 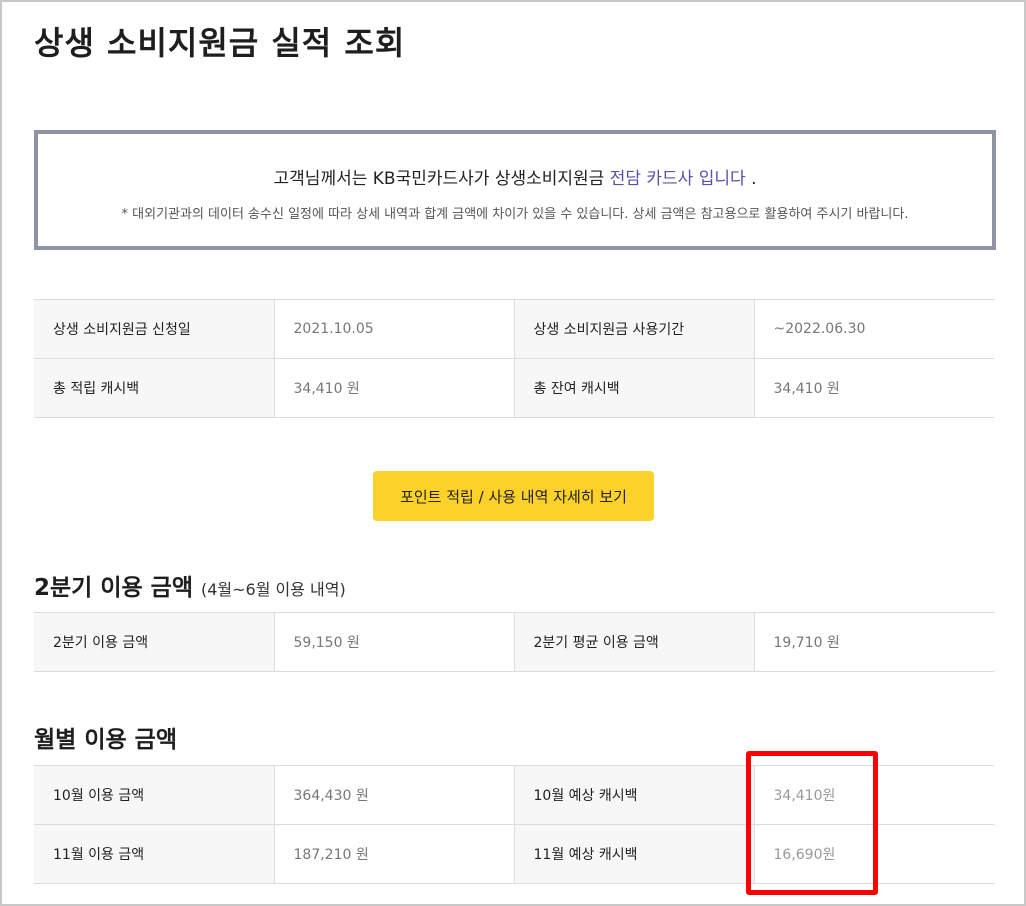 I want to click on quarter-avg-value: 19,710 원, so click(x=873, y=642).